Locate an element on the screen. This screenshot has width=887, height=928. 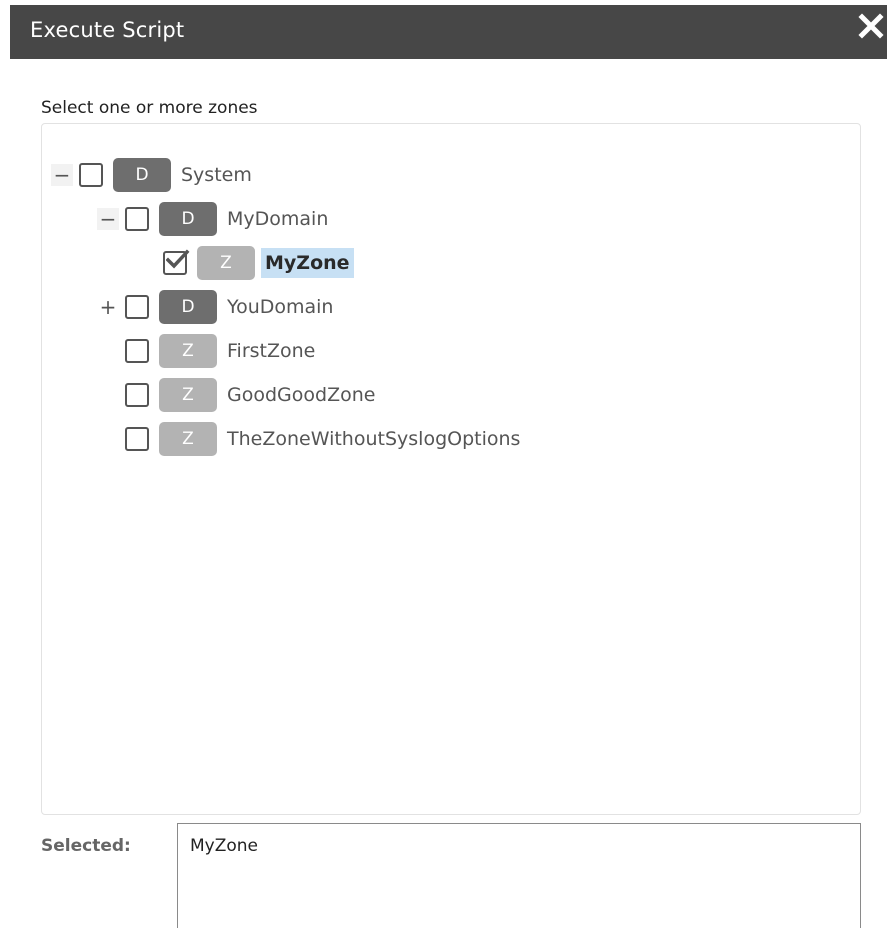
tree-node-myzone: Z MyZone is located at coordinates (258, 263).